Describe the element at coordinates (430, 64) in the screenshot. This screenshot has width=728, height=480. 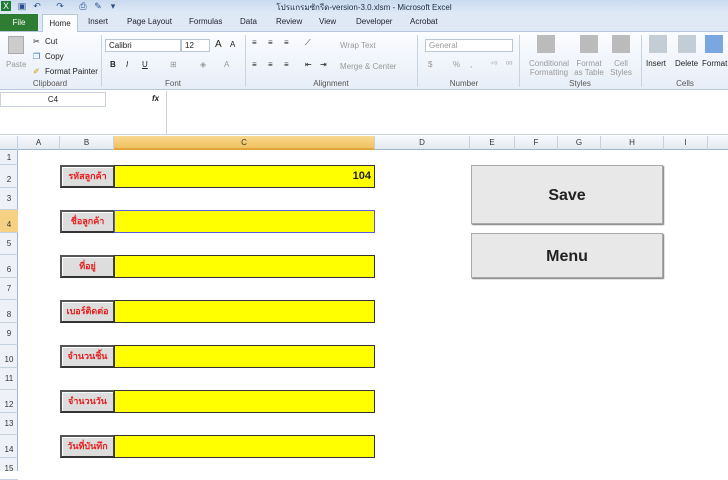
I see `currency-icon: $` at that location.